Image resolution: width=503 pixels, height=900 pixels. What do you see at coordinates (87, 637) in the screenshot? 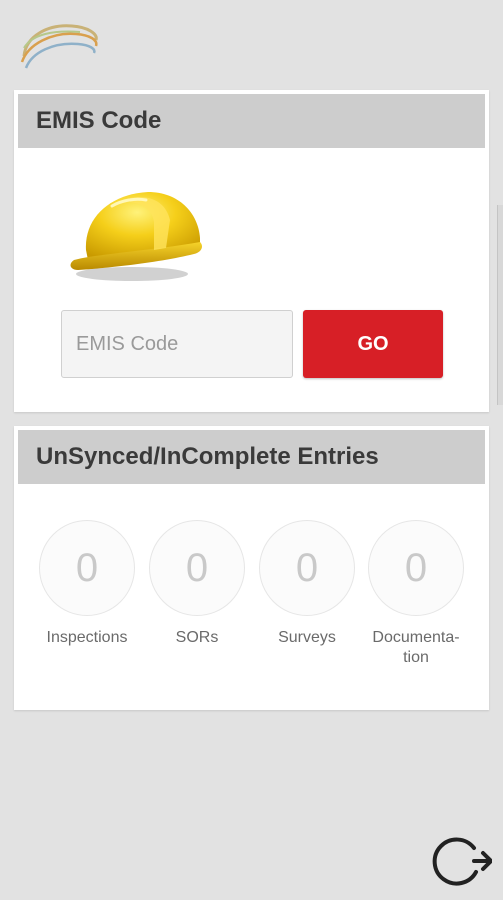
I see `stat-label: Inspections` at bounding box center [87, 637].